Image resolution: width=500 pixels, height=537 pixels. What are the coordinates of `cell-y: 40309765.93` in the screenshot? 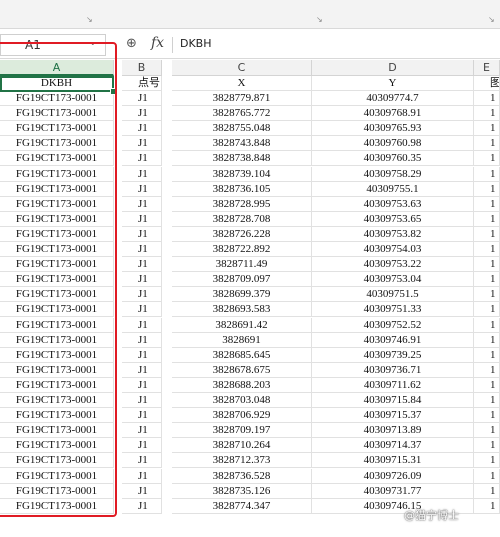 It's located at (393, 129).